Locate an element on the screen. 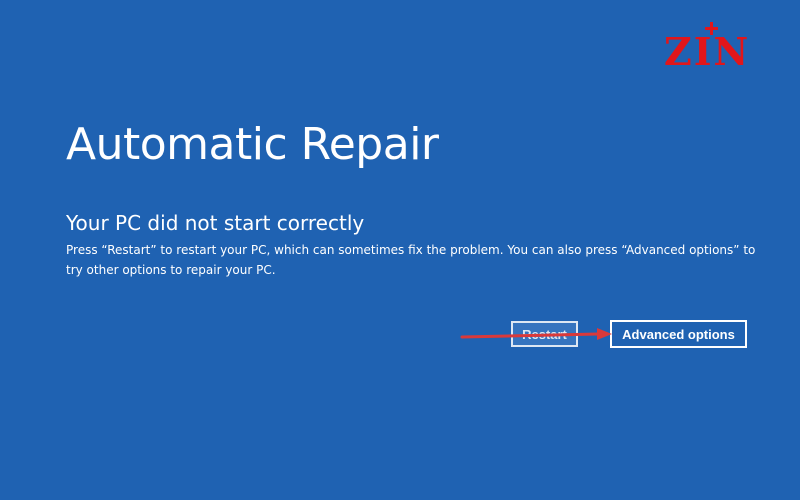  advanced-options-button: Advanced options is located at coordinates (678, 334).